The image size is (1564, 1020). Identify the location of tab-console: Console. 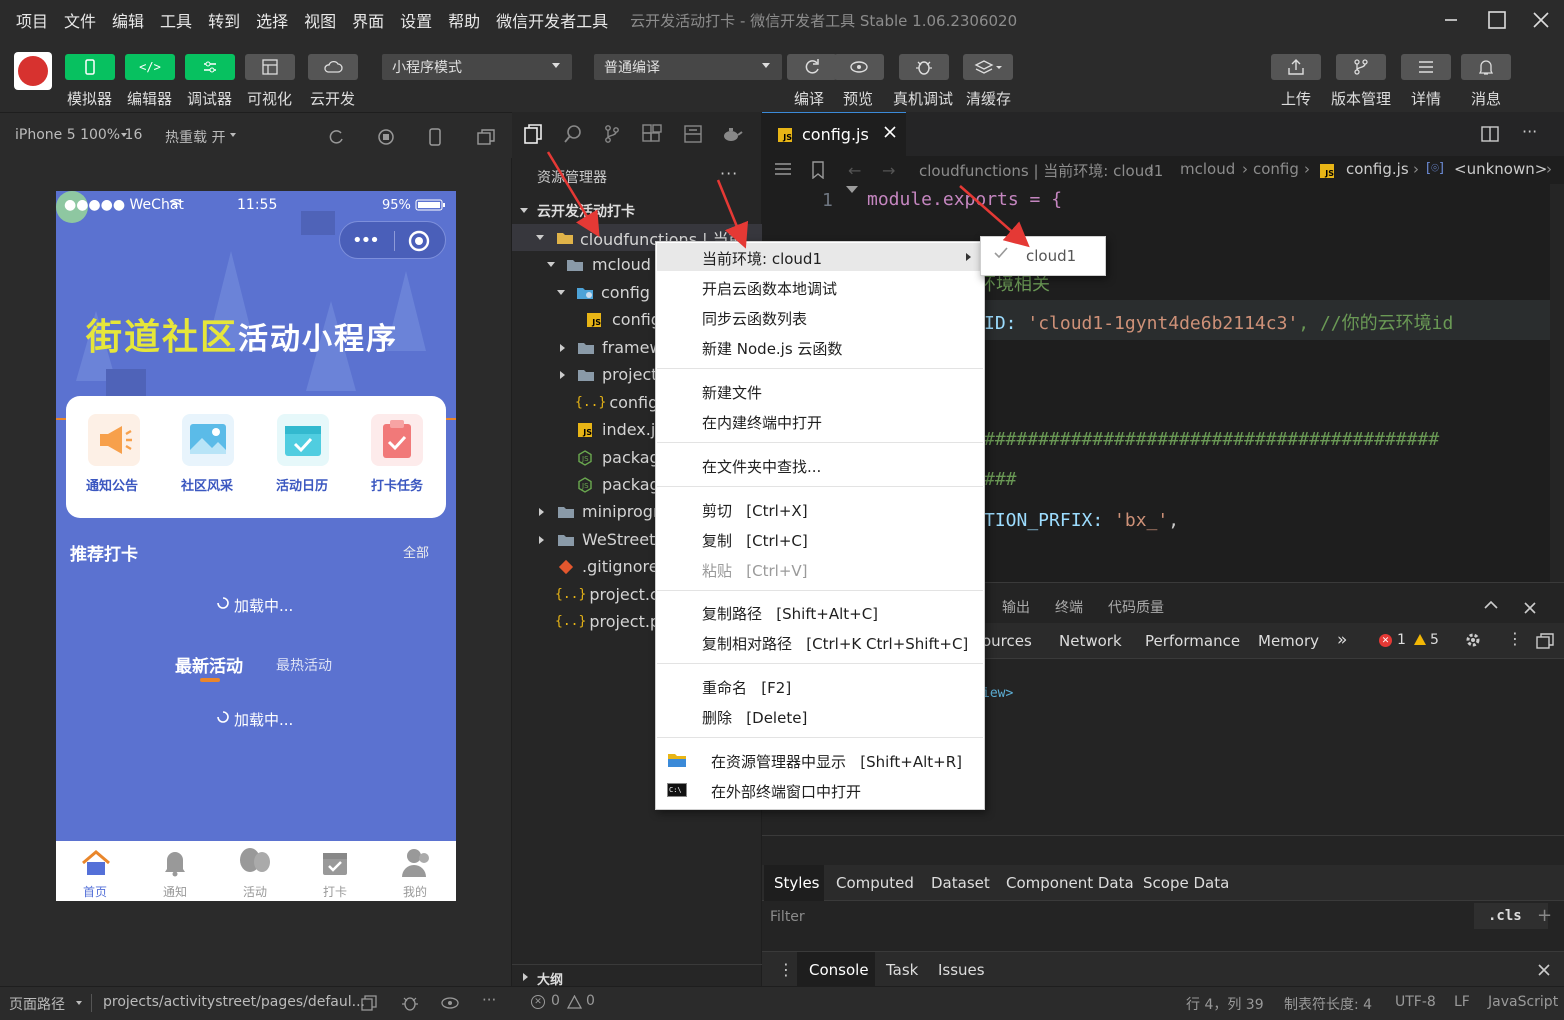
(839, 970).